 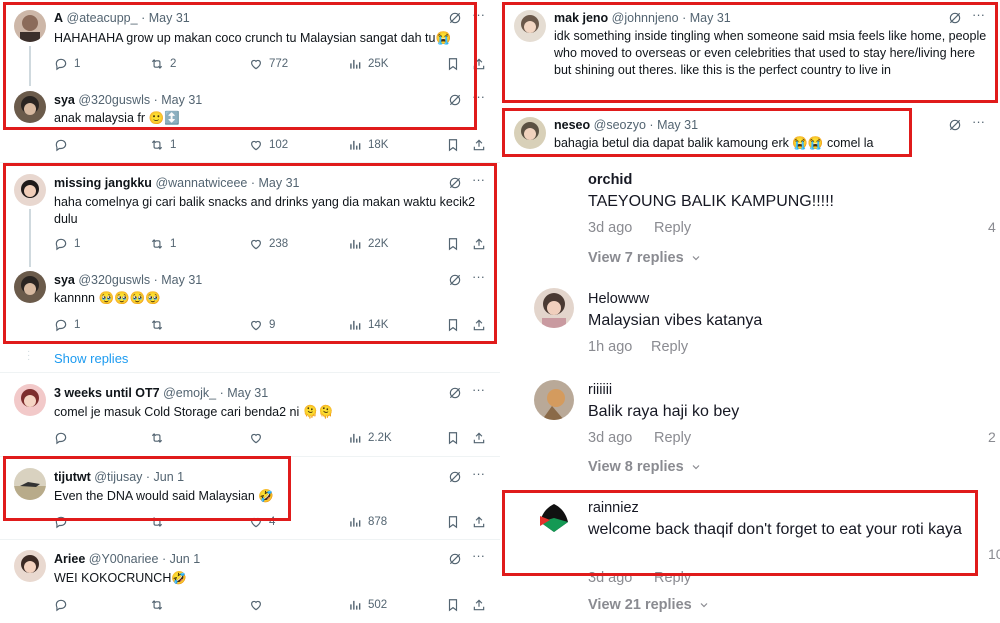 What do you see at coordinates (368, 145) in the screenshot?
I see `views-button: 18K` at bounding box center [368, 145].